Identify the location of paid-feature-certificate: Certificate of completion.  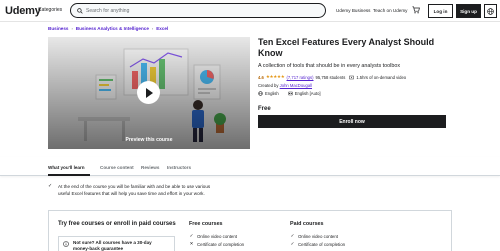
(322, 244).